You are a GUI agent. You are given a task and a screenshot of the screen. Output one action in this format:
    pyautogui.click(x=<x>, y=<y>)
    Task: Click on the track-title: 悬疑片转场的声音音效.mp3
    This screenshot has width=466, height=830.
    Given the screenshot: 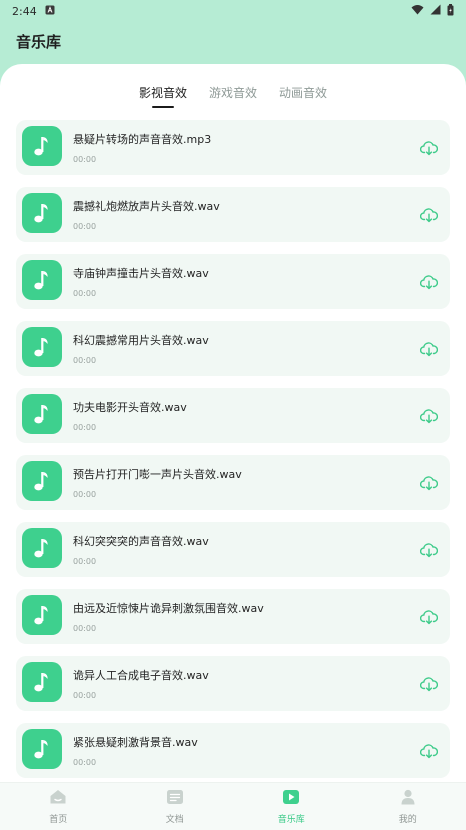 What is the action you would take?
    pyautogui.click(x=142, y=139)
    